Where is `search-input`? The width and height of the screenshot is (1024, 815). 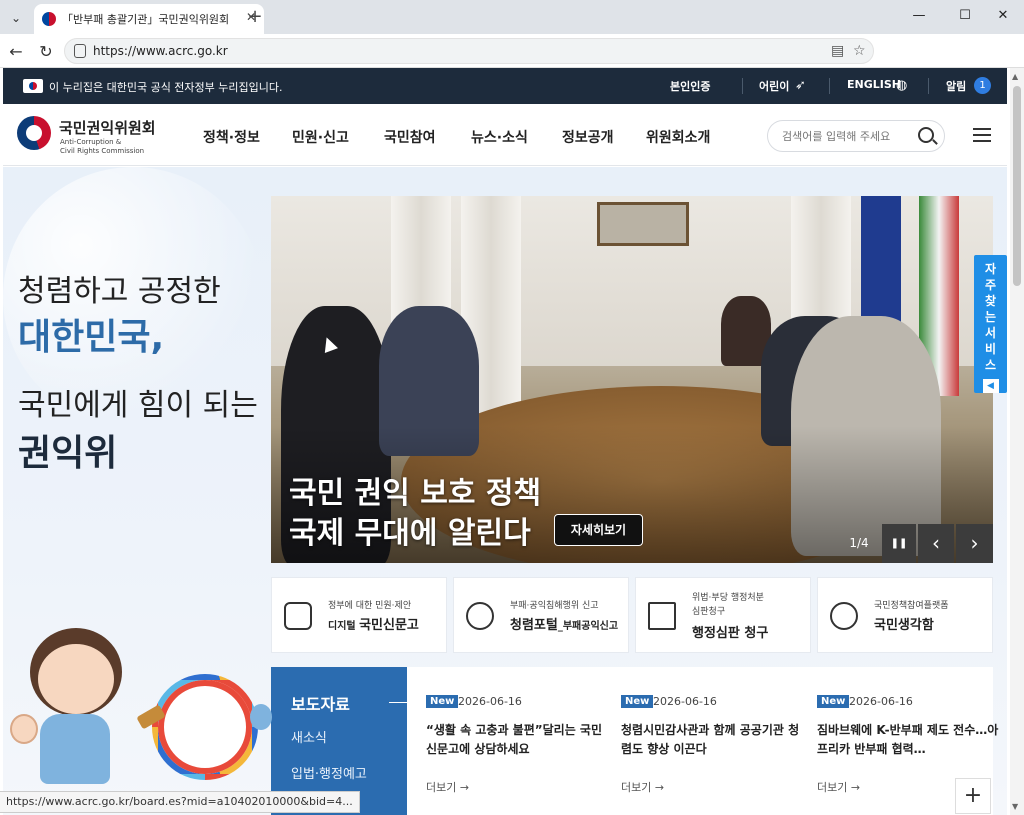 search-input is located at coordinates (842, 136).